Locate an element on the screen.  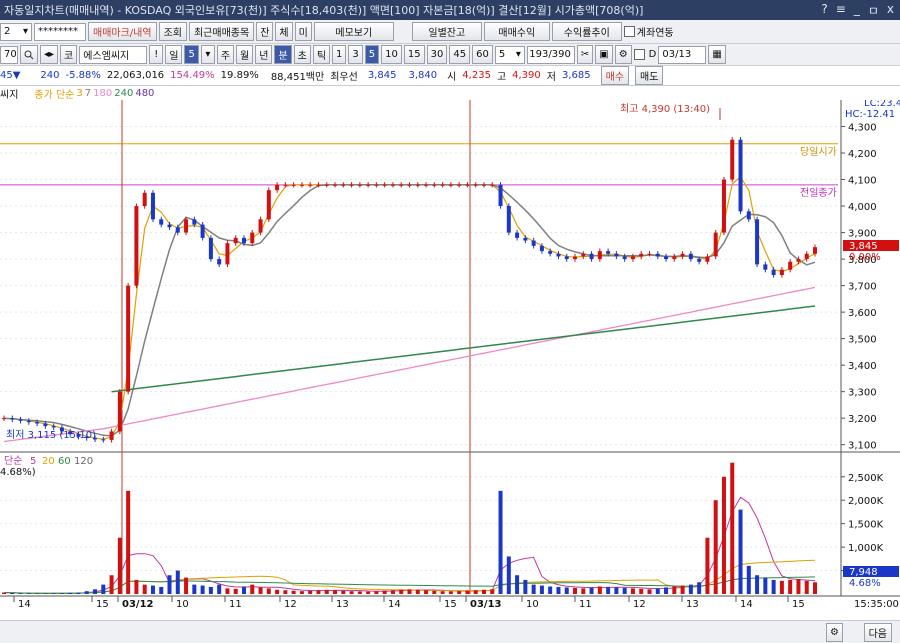
scissors-icon: ✂ is located at coordinates (585, 54).